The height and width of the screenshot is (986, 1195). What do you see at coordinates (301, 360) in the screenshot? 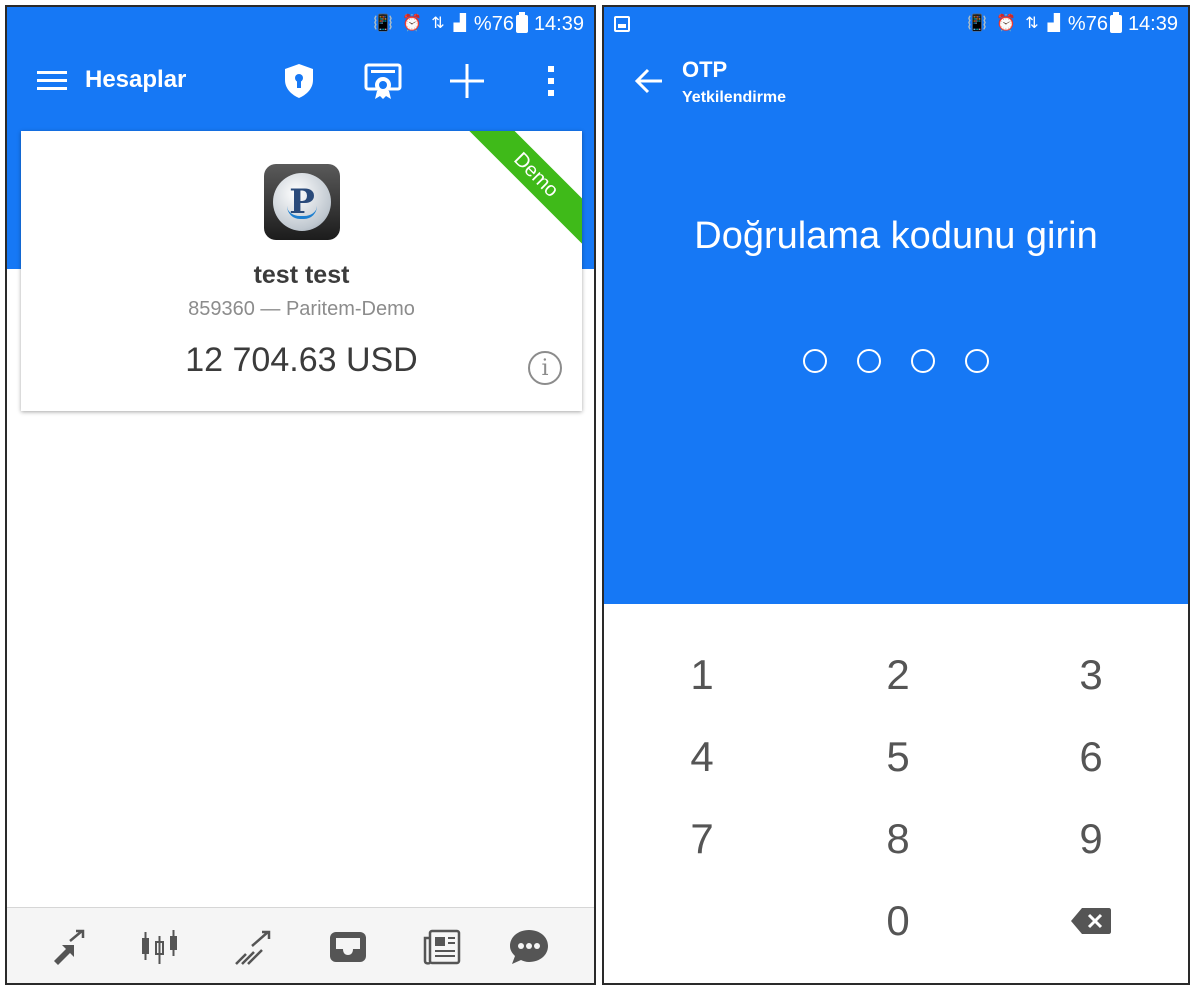
I see `account-balance: 12 704.63 USD` at bounding box center [301, 360].